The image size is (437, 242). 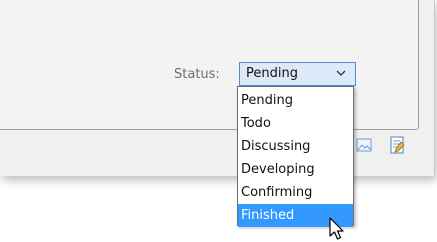 I want to click on edit-document-icon, so click(x=397, y=145).